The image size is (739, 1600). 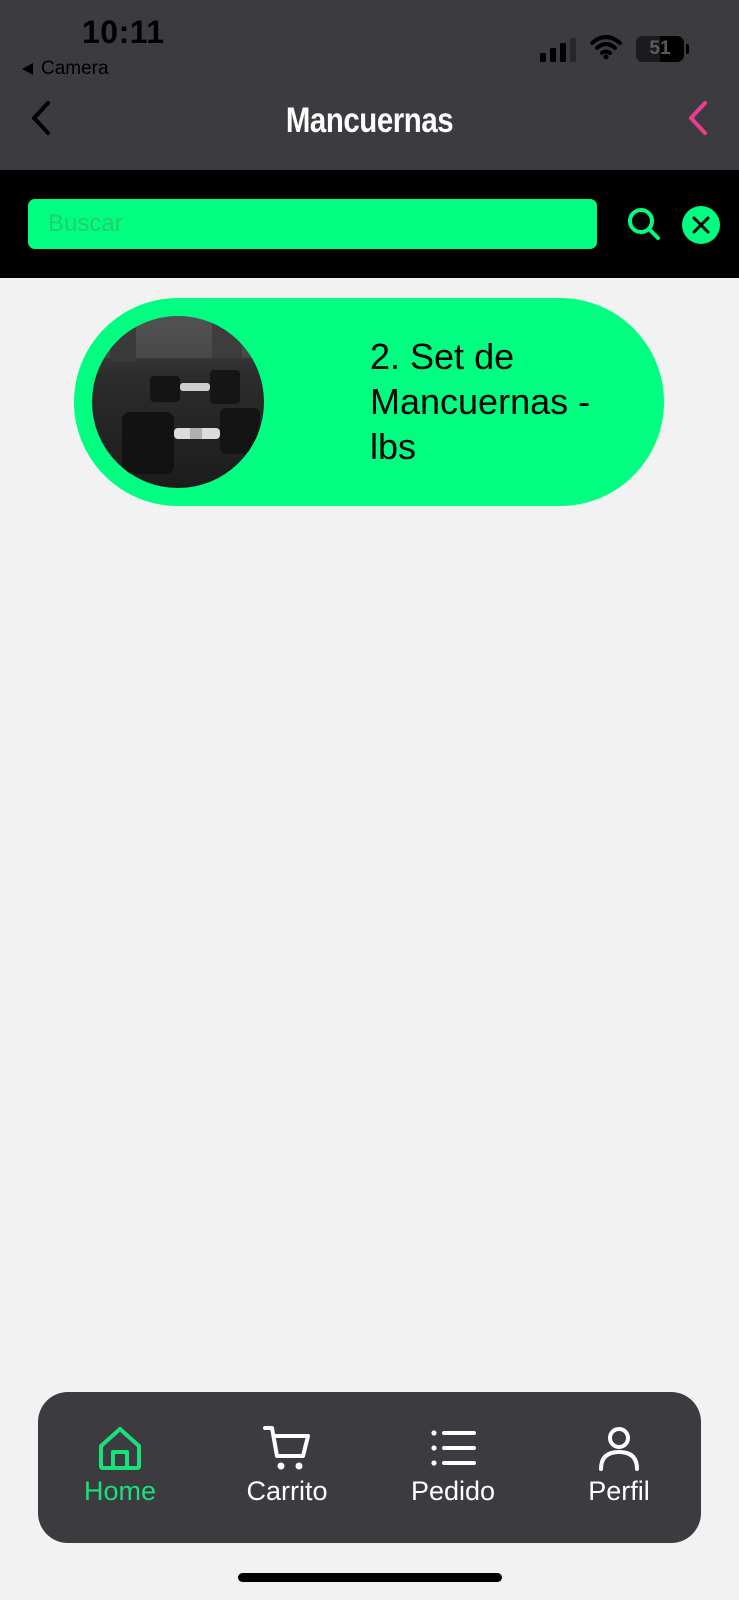 What do you see at coordinates (480, 401) in the screenshot?
I see `product-name: 2. Set de Mancuernas - lbs` at bounding box center [480, 401].